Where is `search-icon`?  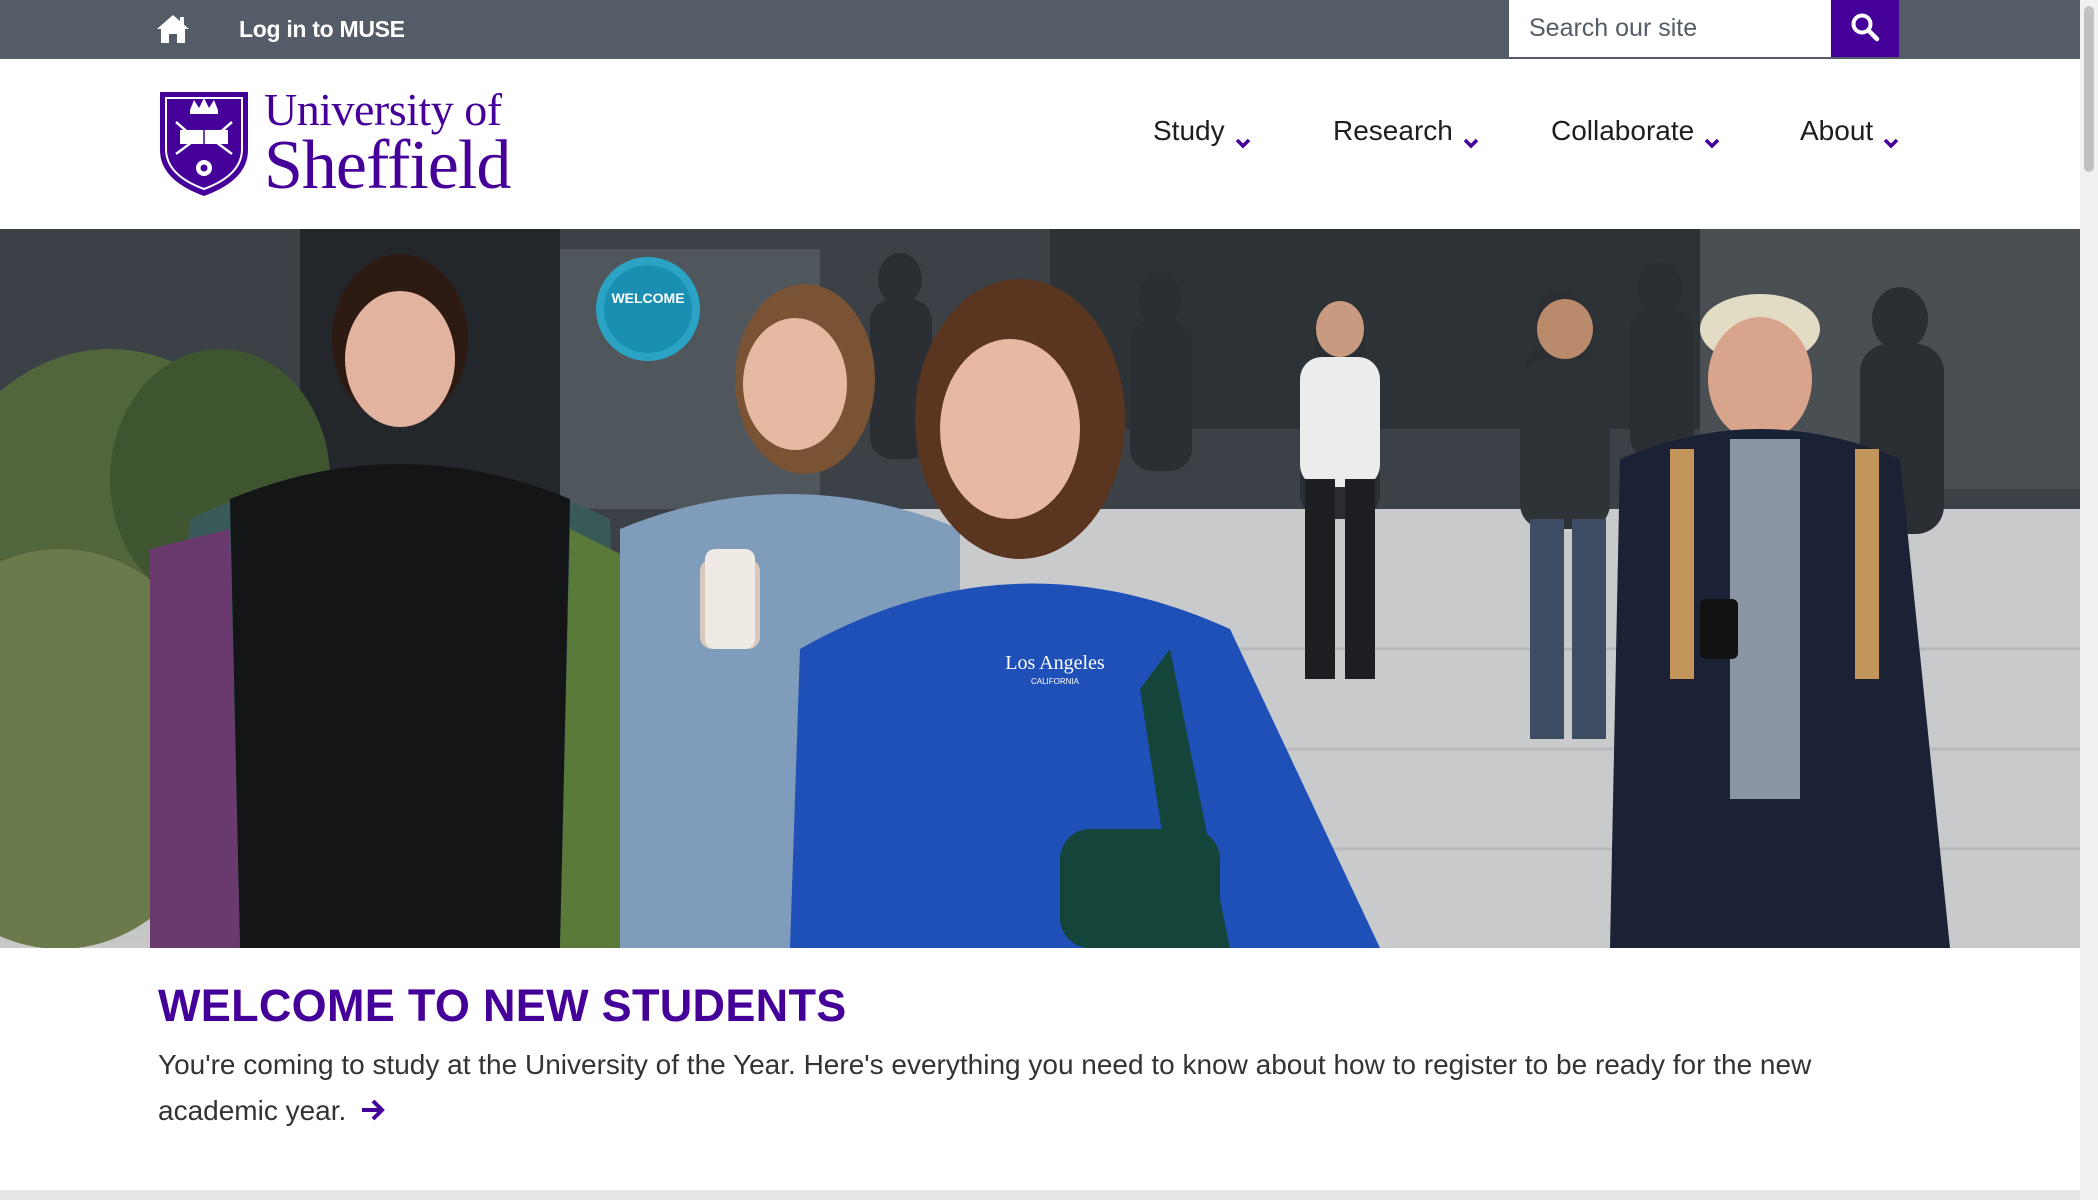
search-icon is located at coordinates (1865, 28).